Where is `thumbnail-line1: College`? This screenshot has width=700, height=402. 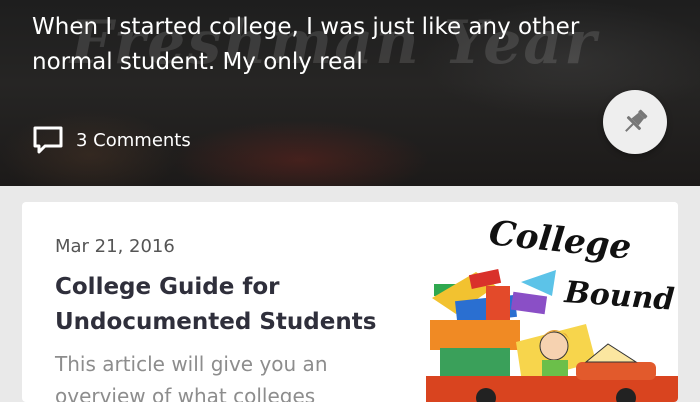 thumbnail-line1: College is located at coordinates (560, 240).